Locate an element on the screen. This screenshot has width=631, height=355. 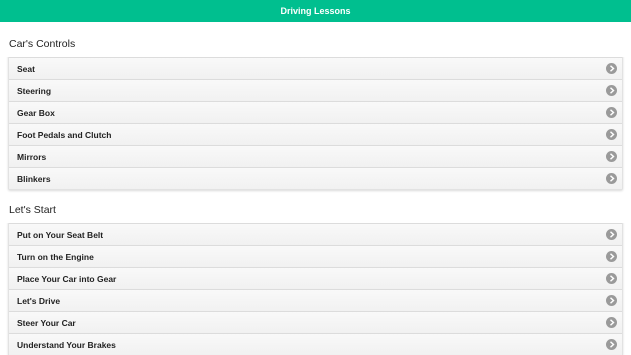
app-header: Driving Lessons is located at coordinates (315, 11).